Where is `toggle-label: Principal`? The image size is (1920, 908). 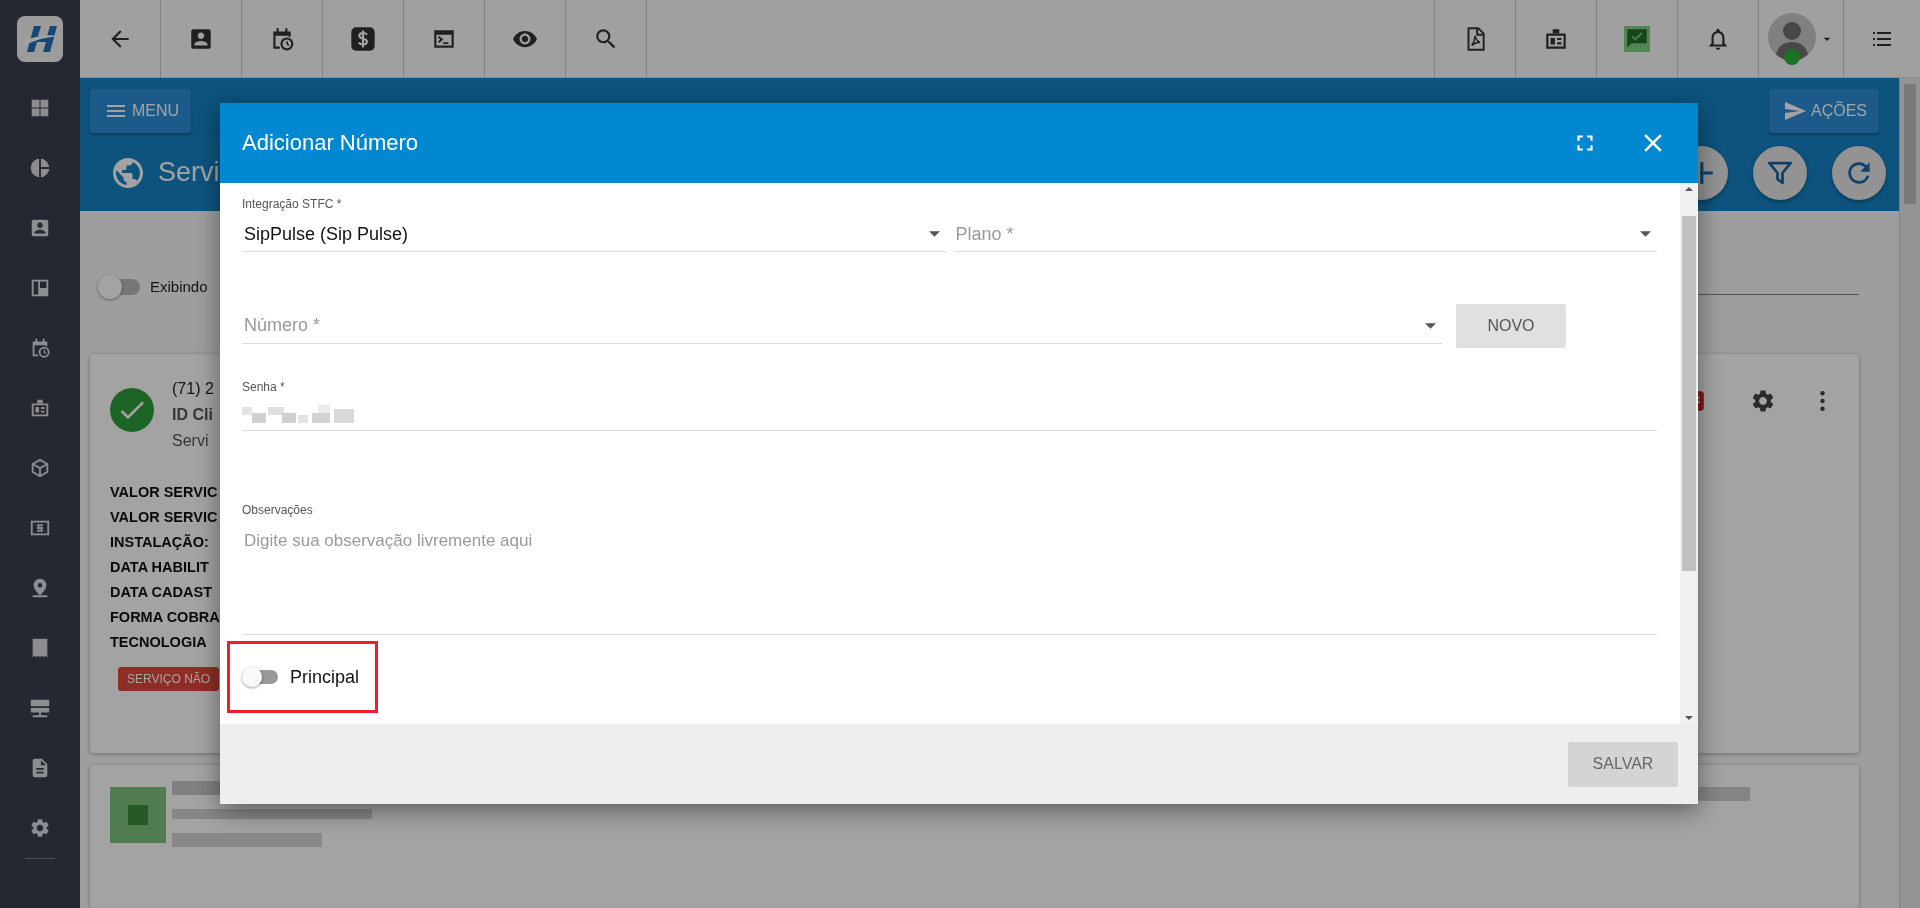 toggle-label: Principal is located at coordinates (325, 677).